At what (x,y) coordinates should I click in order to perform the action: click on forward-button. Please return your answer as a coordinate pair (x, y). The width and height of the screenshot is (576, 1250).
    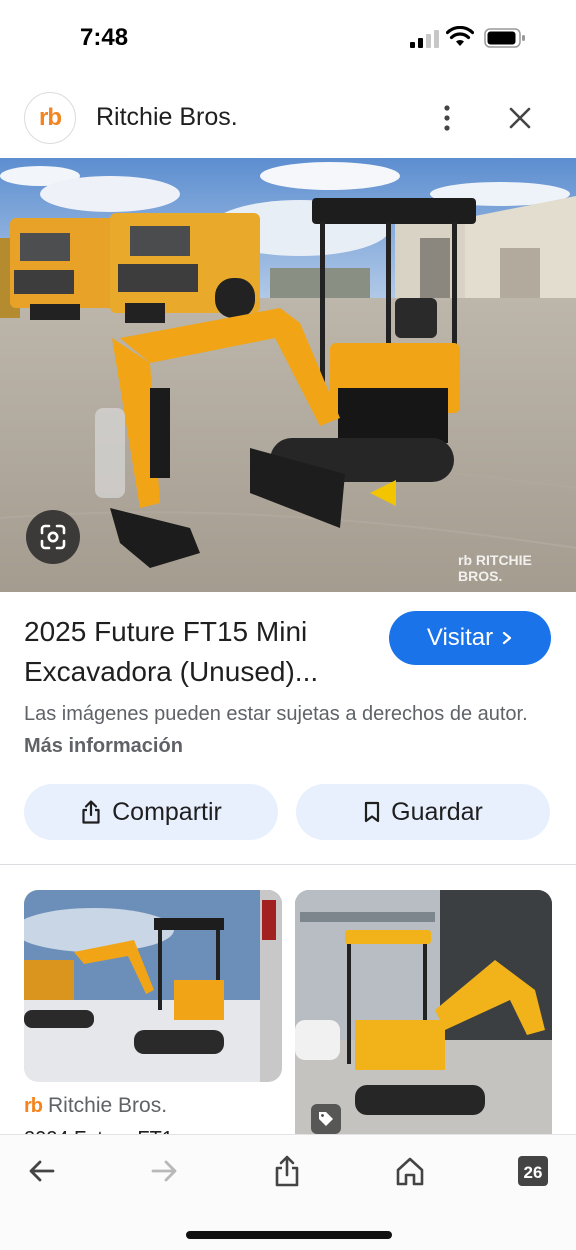
    Looking at the image, I should click on (164, 1171).